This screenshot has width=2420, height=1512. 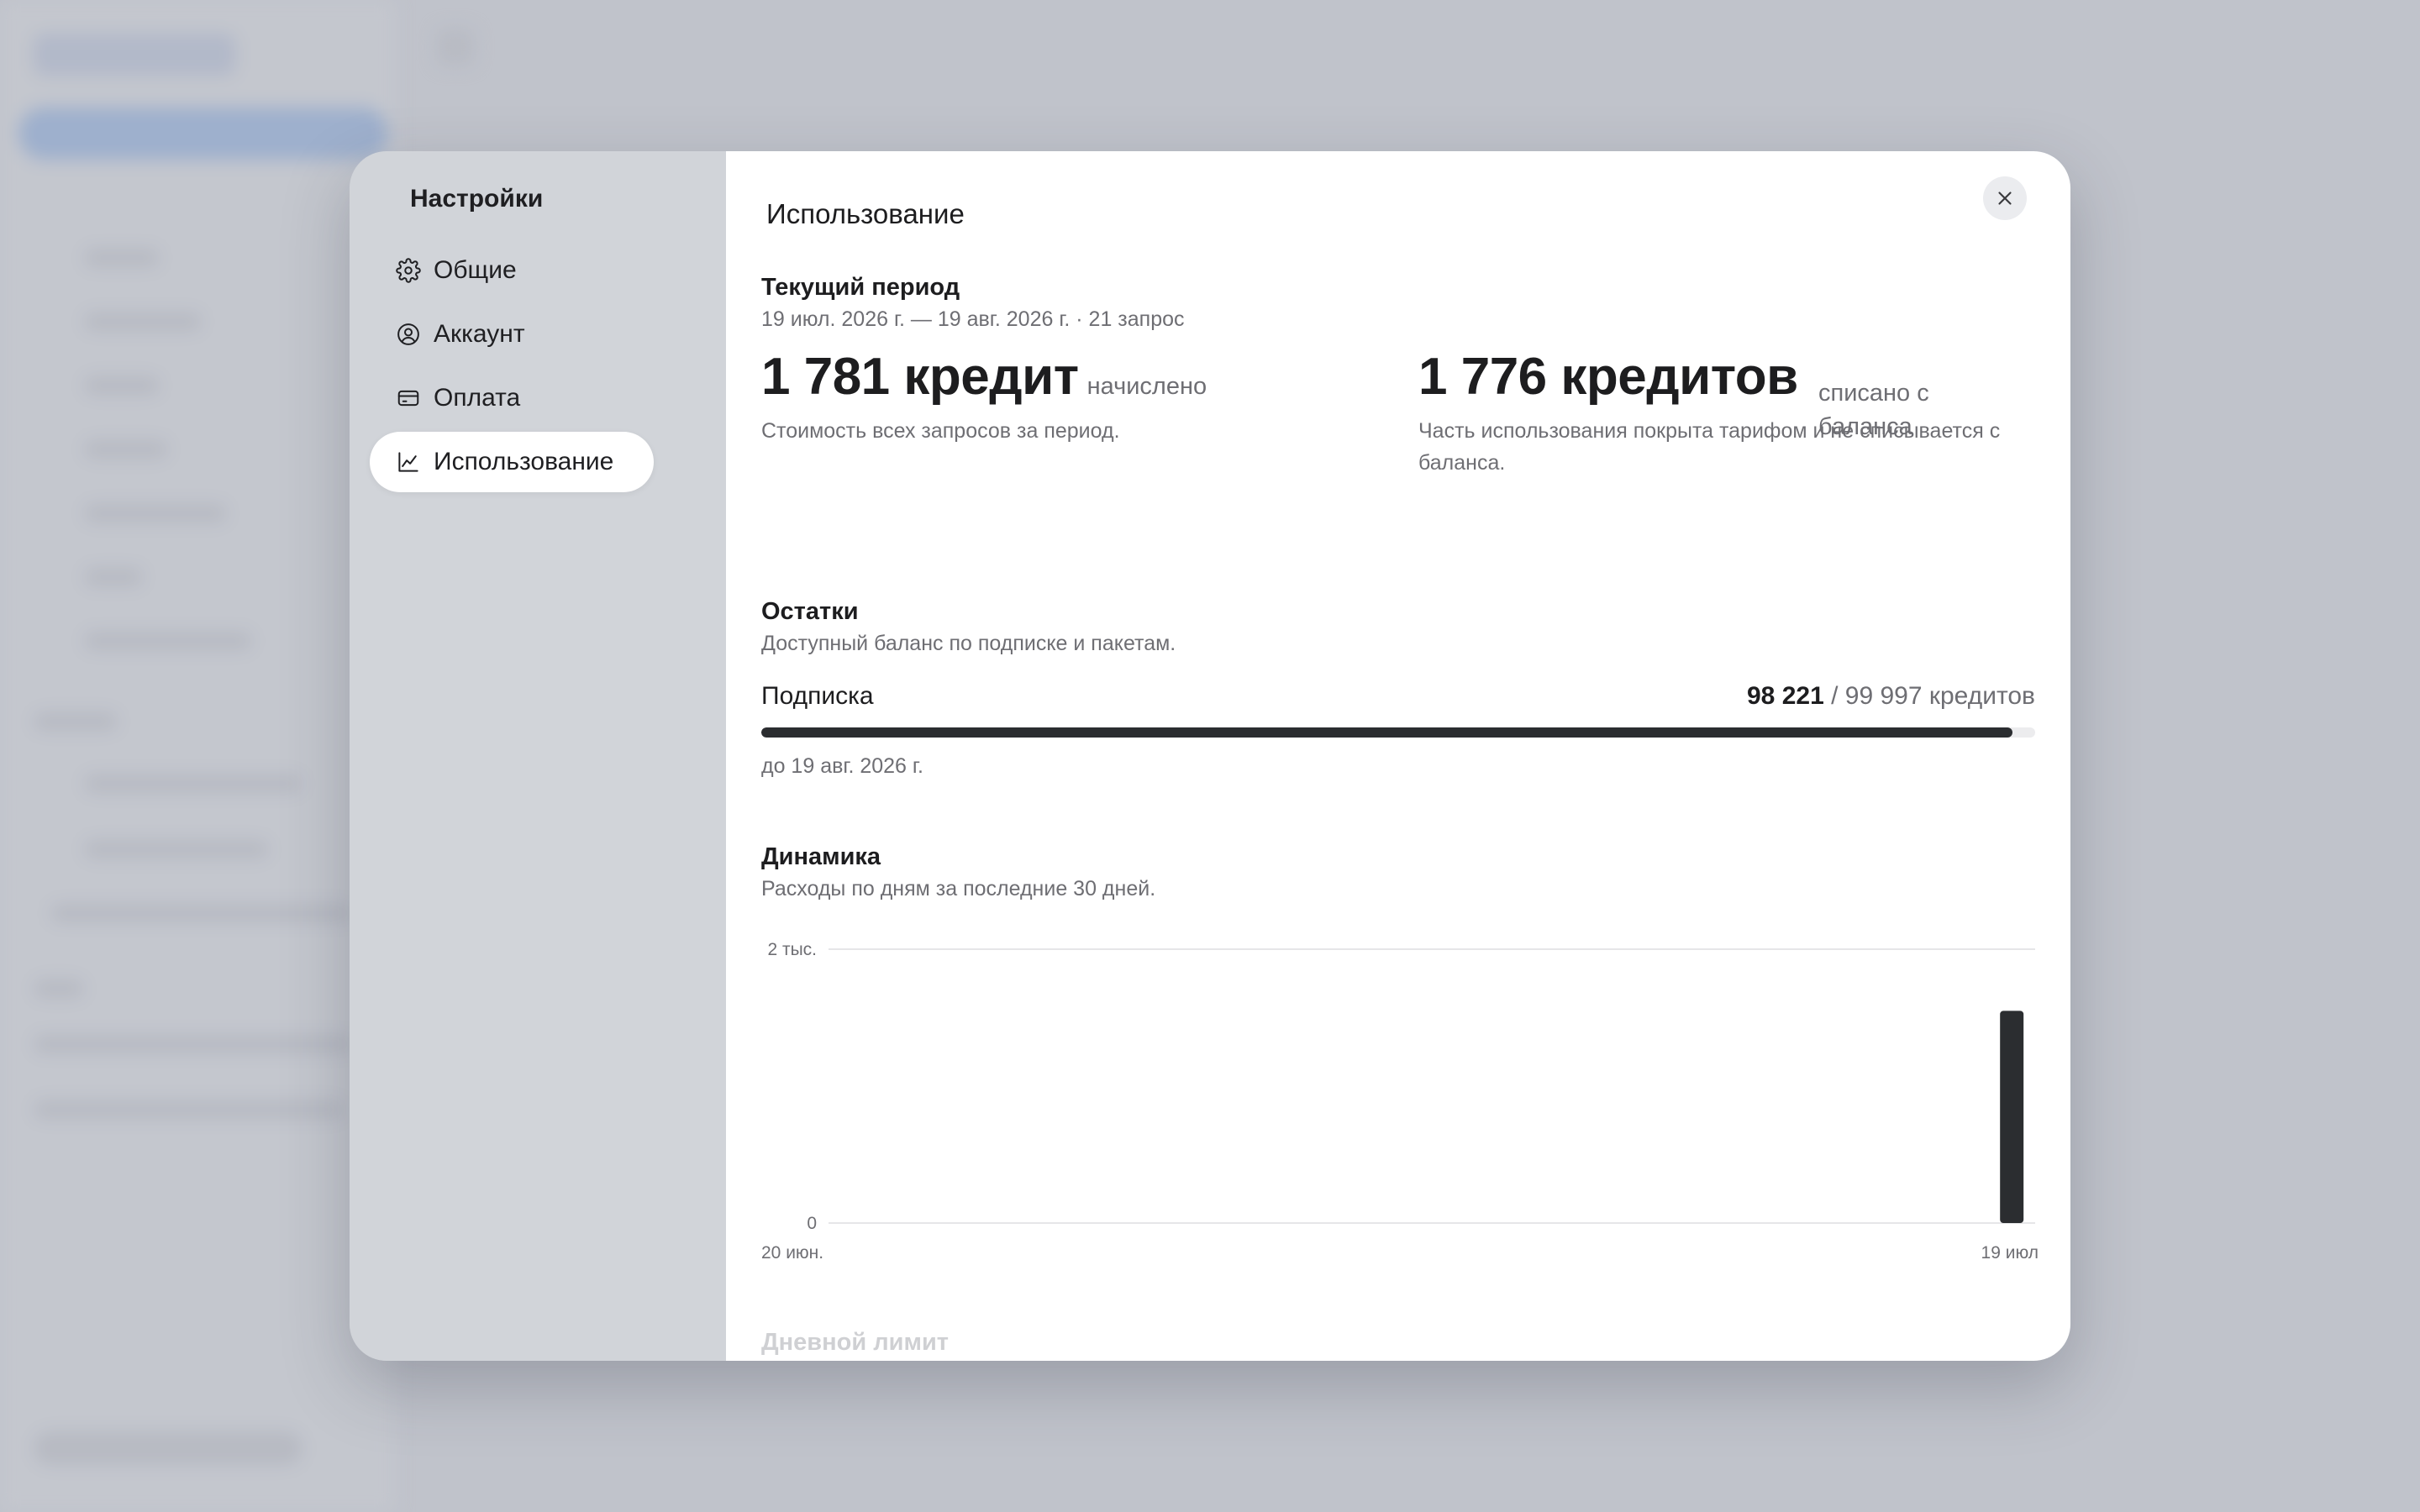 I want to click on daily-spend-chart: 0 2 тыс. 20 июн. 19 июл, so click(x=1400, y=1100).